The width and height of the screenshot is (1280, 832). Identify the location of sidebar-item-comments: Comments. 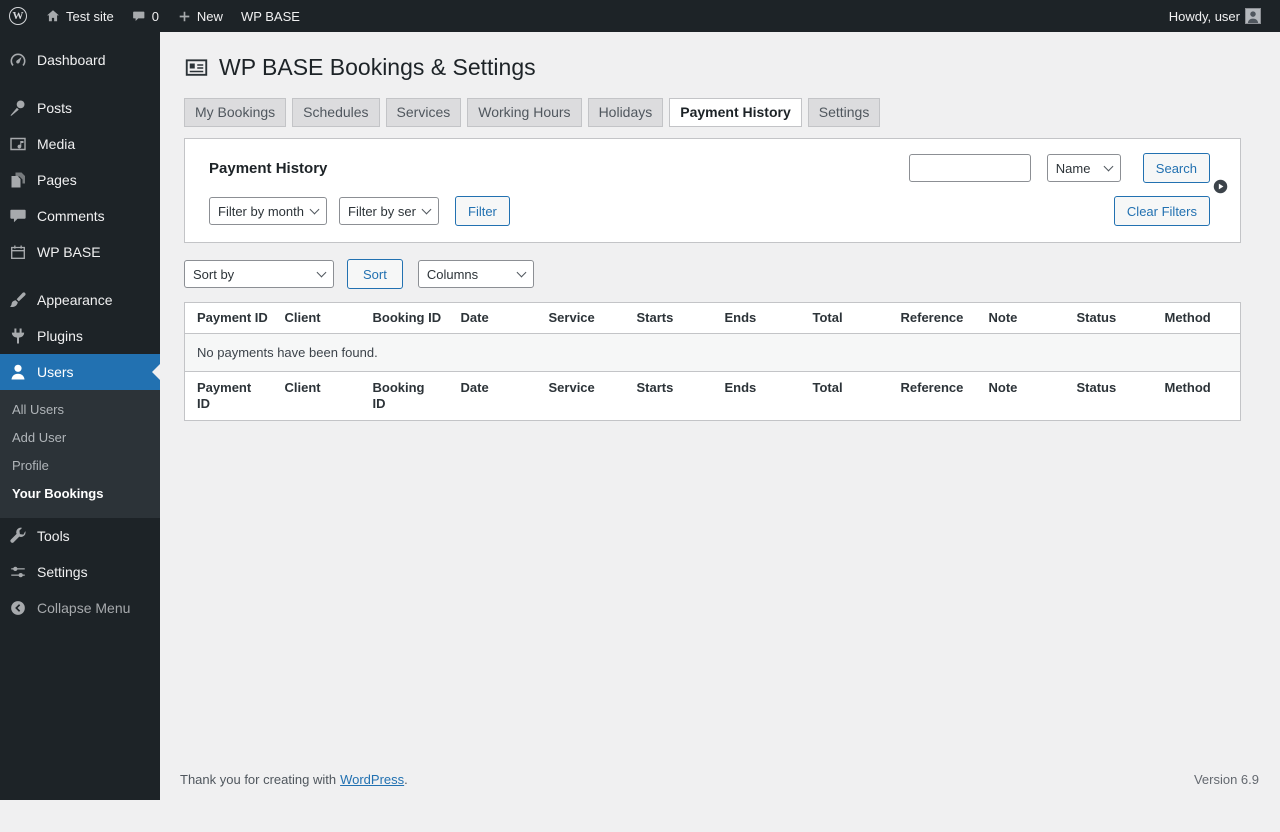
(80, 216).